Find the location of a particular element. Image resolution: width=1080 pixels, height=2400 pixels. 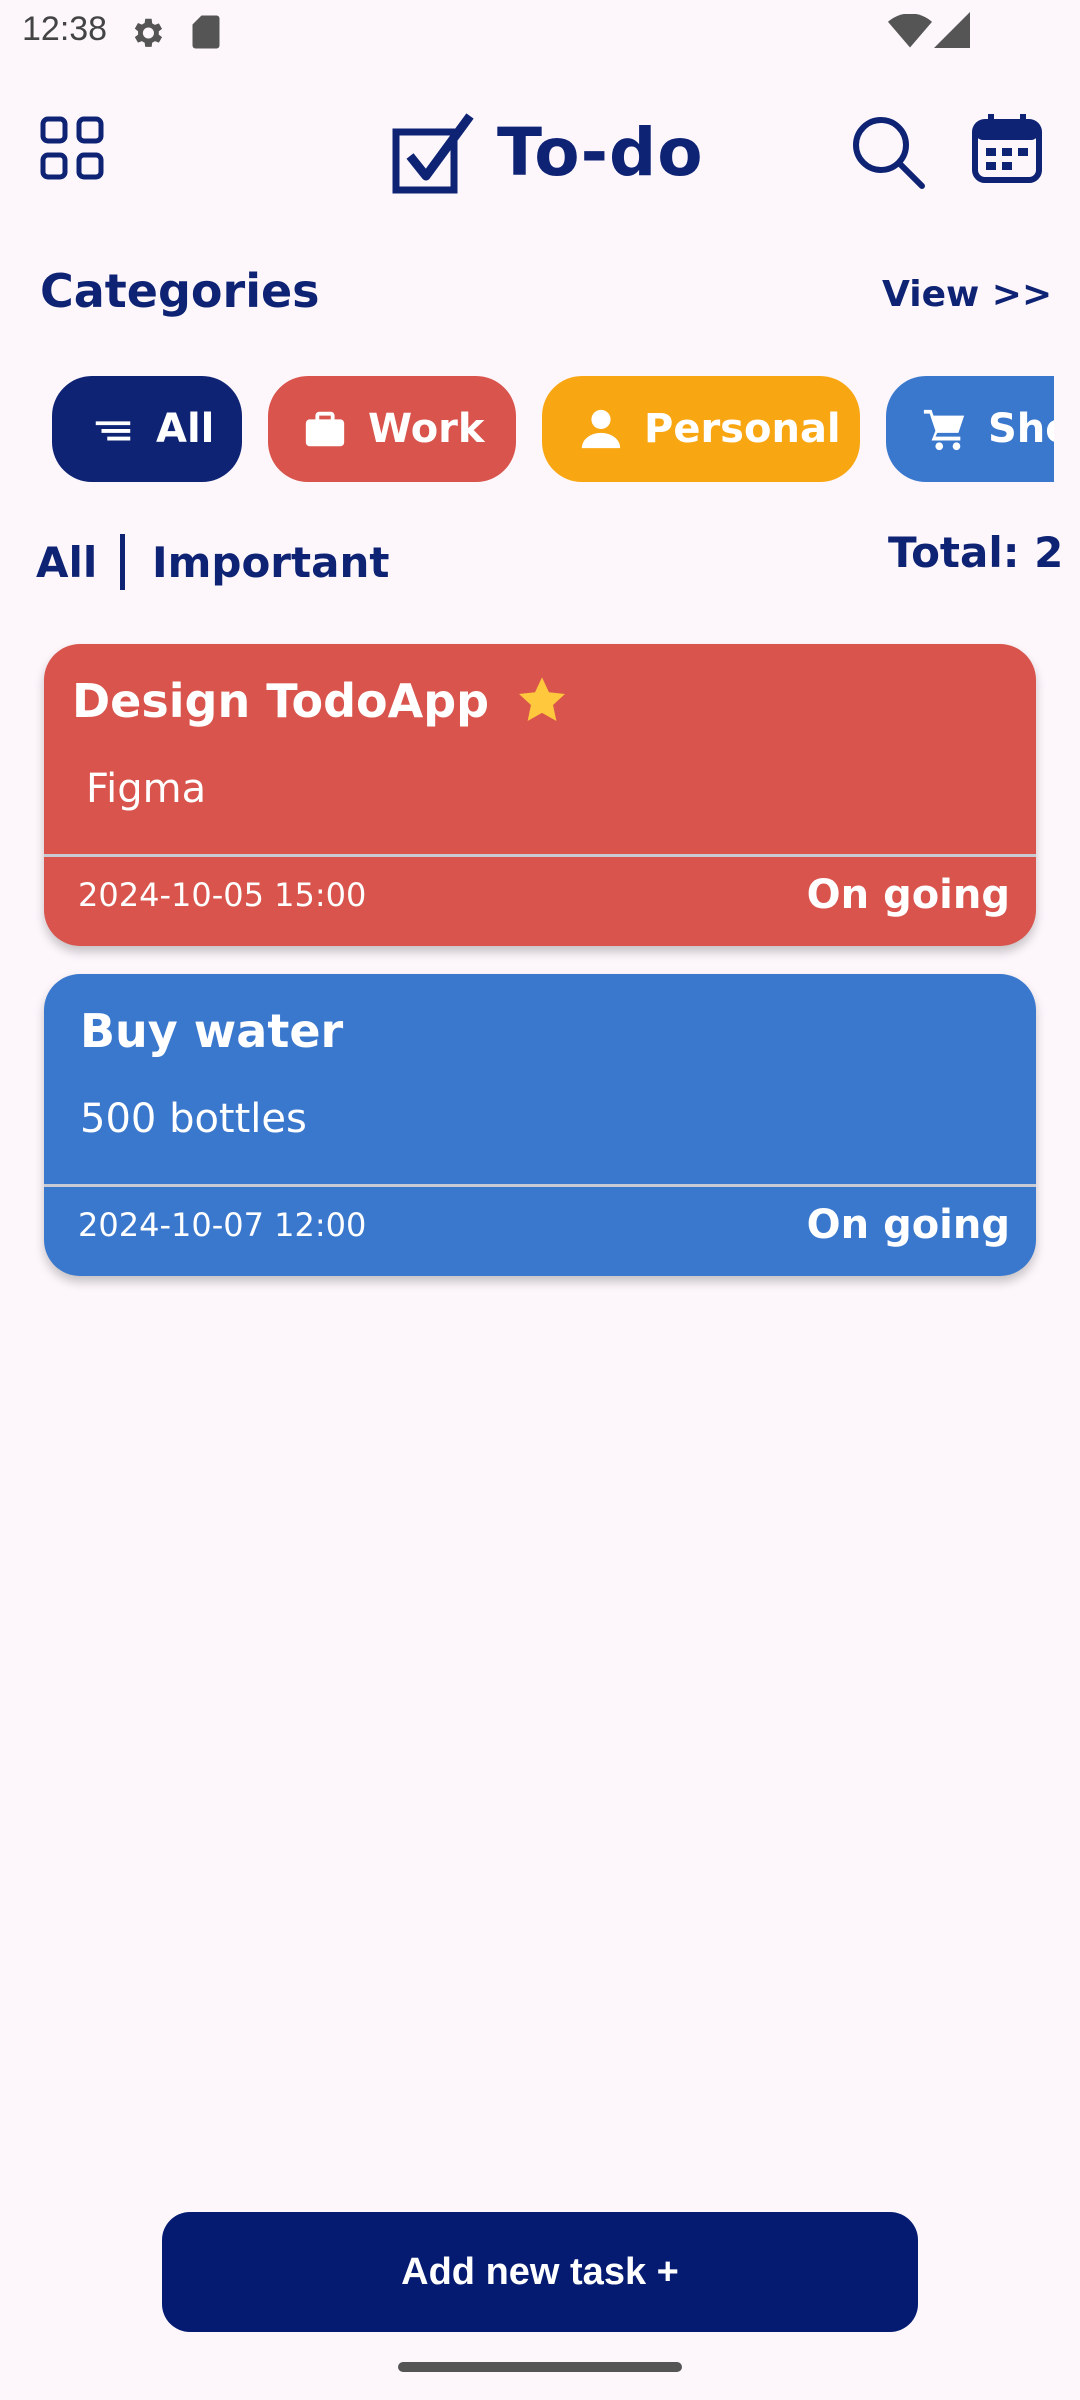

filter-divider is located at coordinates (122, 562).